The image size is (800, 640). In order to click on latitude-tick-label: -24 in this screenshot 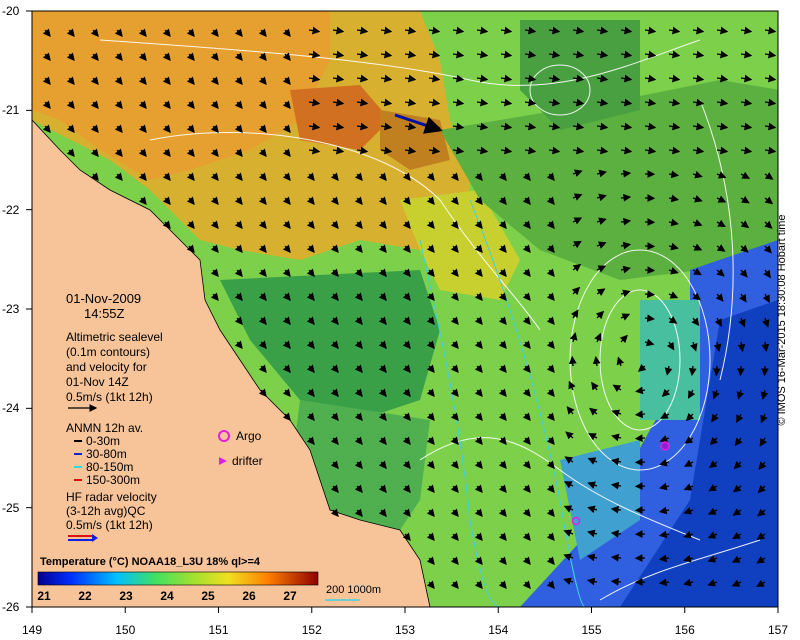, I will do `click(11, 408)`.